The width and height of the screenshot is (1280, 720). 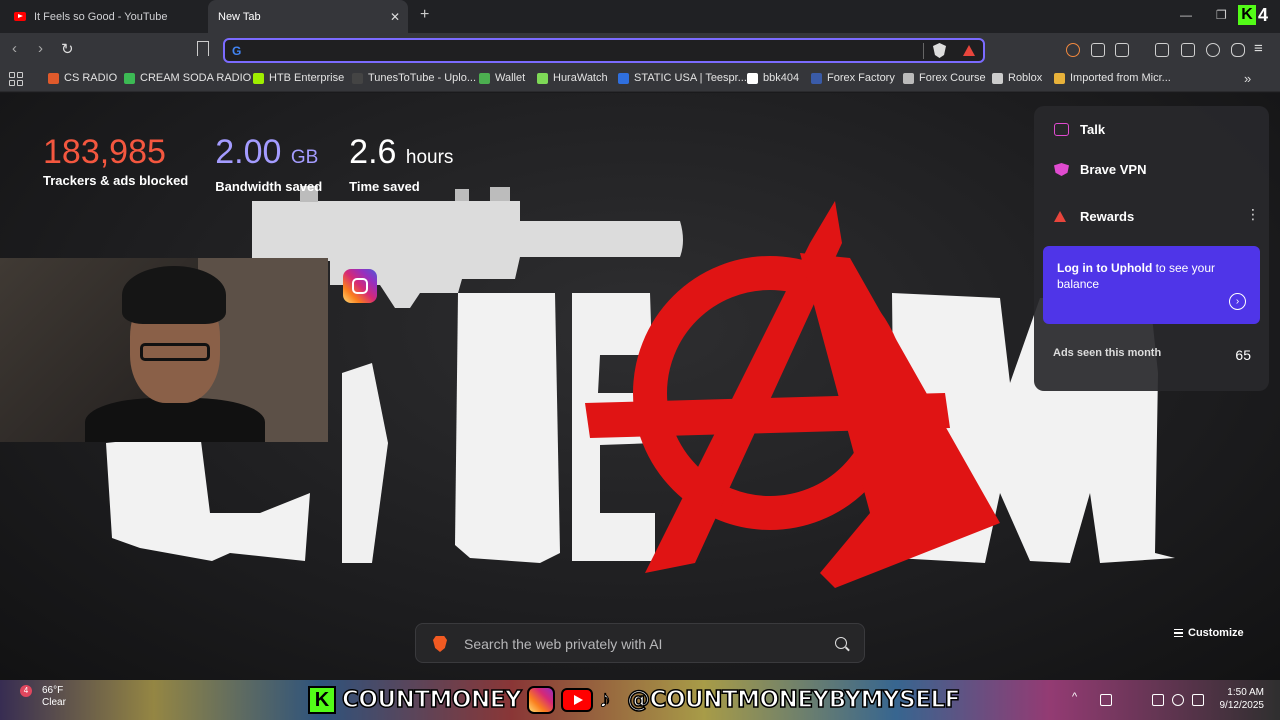 What do you see at coordinates (16, 79) in the screenshot?
I see `apps-icon` at bounding box center [16, 79].